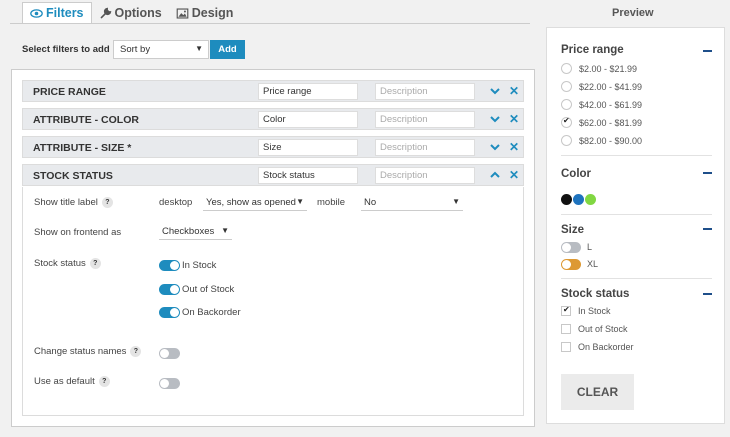 The width and height of the screenshot is (730, 437). What do you see at coordinates (78, 232) in the screenshot?
I see `show-frontend-label: Show on frontend as` at bounding box center [78, 232].